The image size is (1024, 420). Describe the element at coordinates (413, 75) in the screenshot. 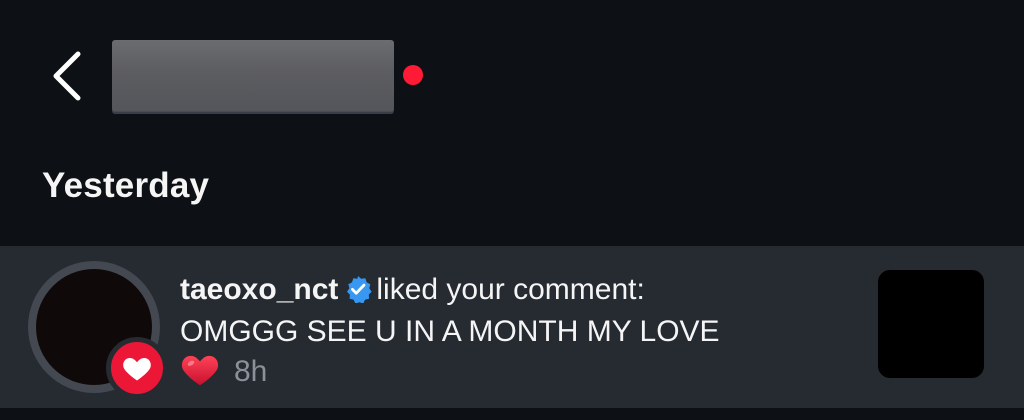

I see `unread-dot` at that location.